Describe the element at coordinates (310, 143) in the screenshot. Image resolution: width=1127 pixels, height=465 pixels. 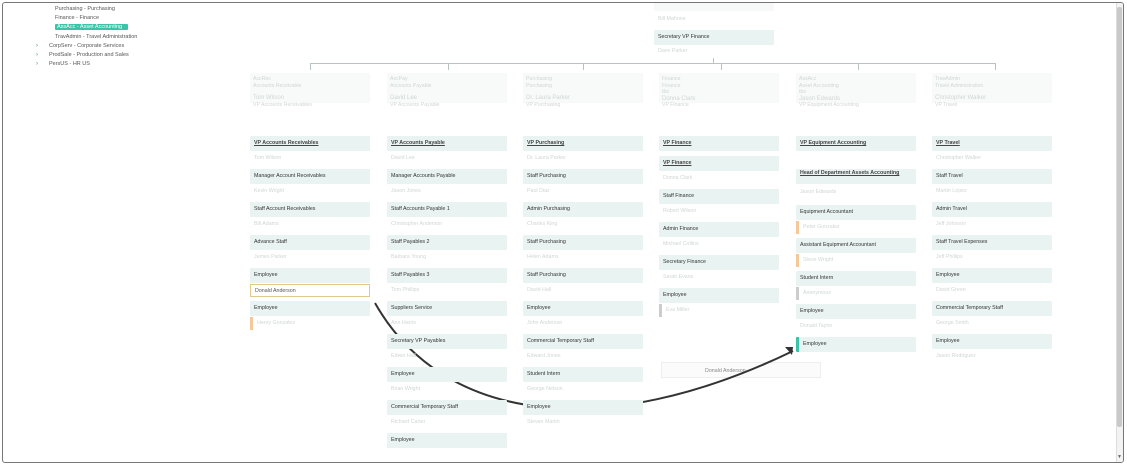
I see `position-card: VP Accounts Receivables` at that location.